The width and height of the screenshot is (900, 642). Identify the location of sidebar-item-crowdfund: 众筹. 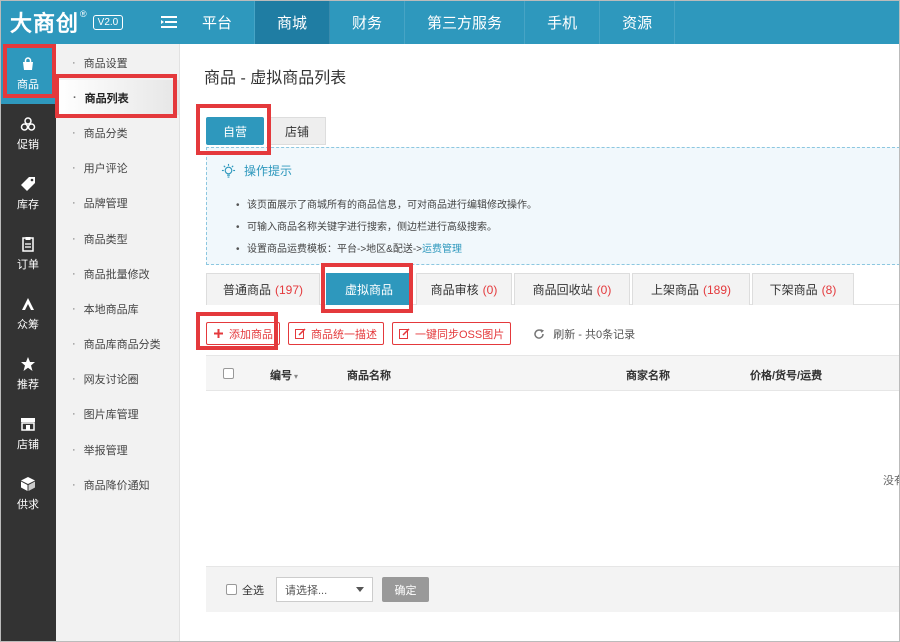
(28, 314).